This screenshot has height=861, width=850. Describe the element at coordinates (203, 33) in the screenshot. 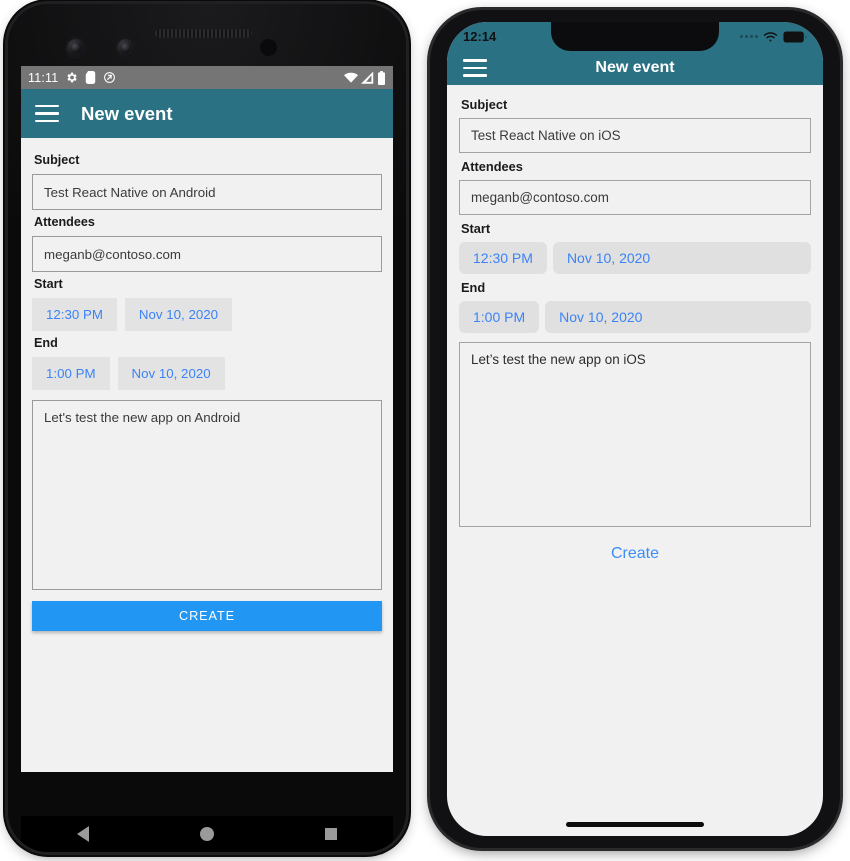

I see `earpiece-speaker-grille` at that location.